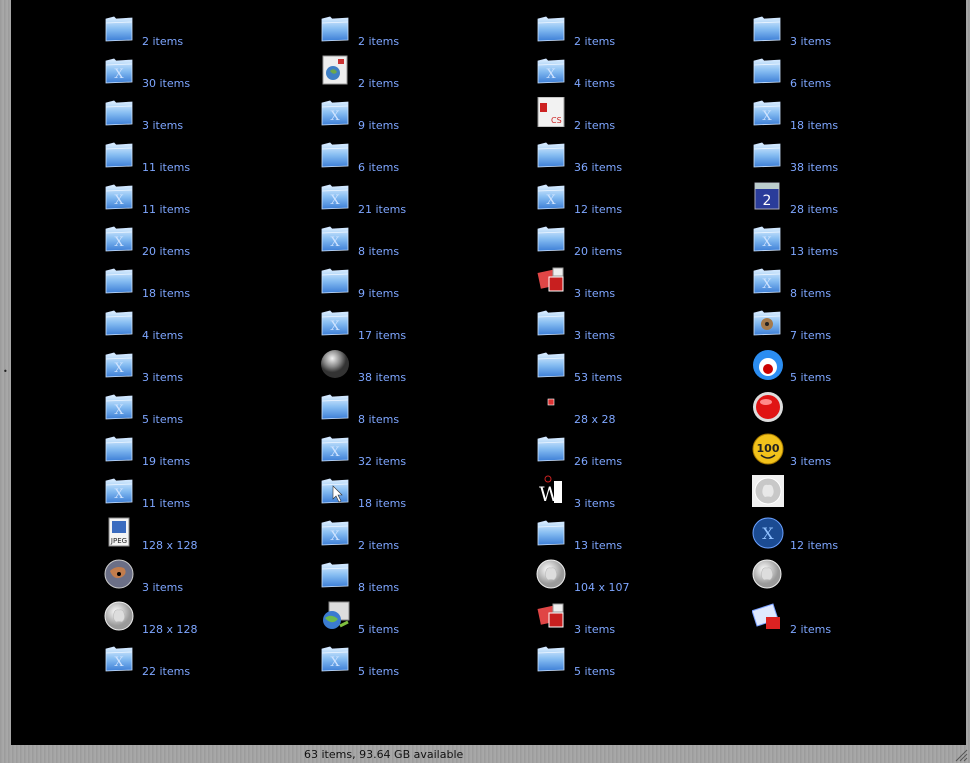 The width and height of the screenshot is (970, 763). I want to click on file-item: 13 items, so click(636, 538).